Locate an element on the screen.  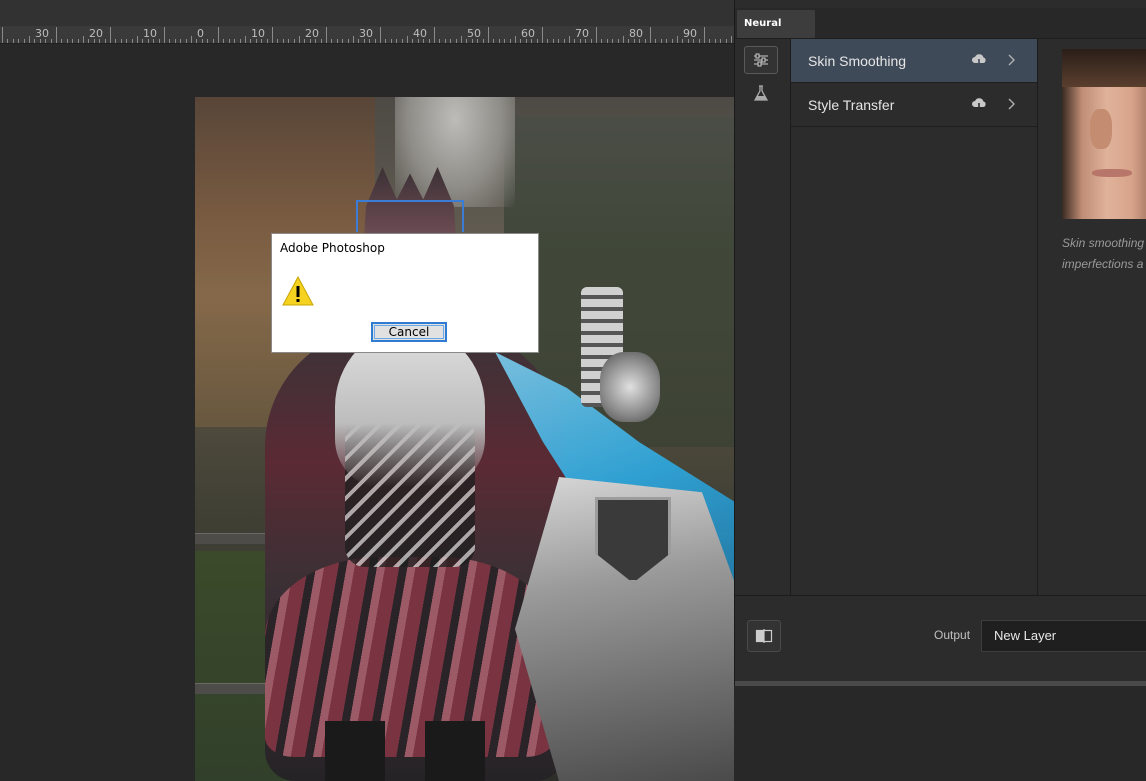
gauntlet is located at coordinates (630, 387).